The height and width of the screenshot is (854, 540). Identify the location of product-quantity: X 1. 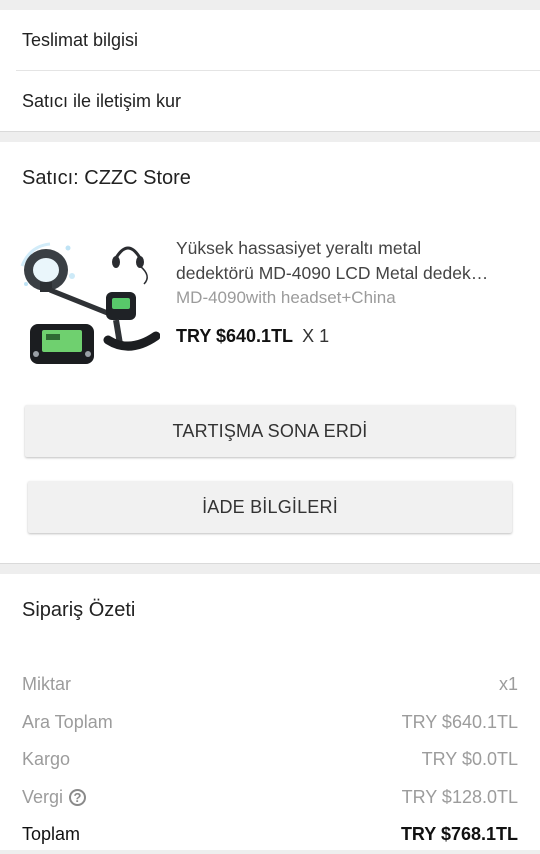
(316, 336).